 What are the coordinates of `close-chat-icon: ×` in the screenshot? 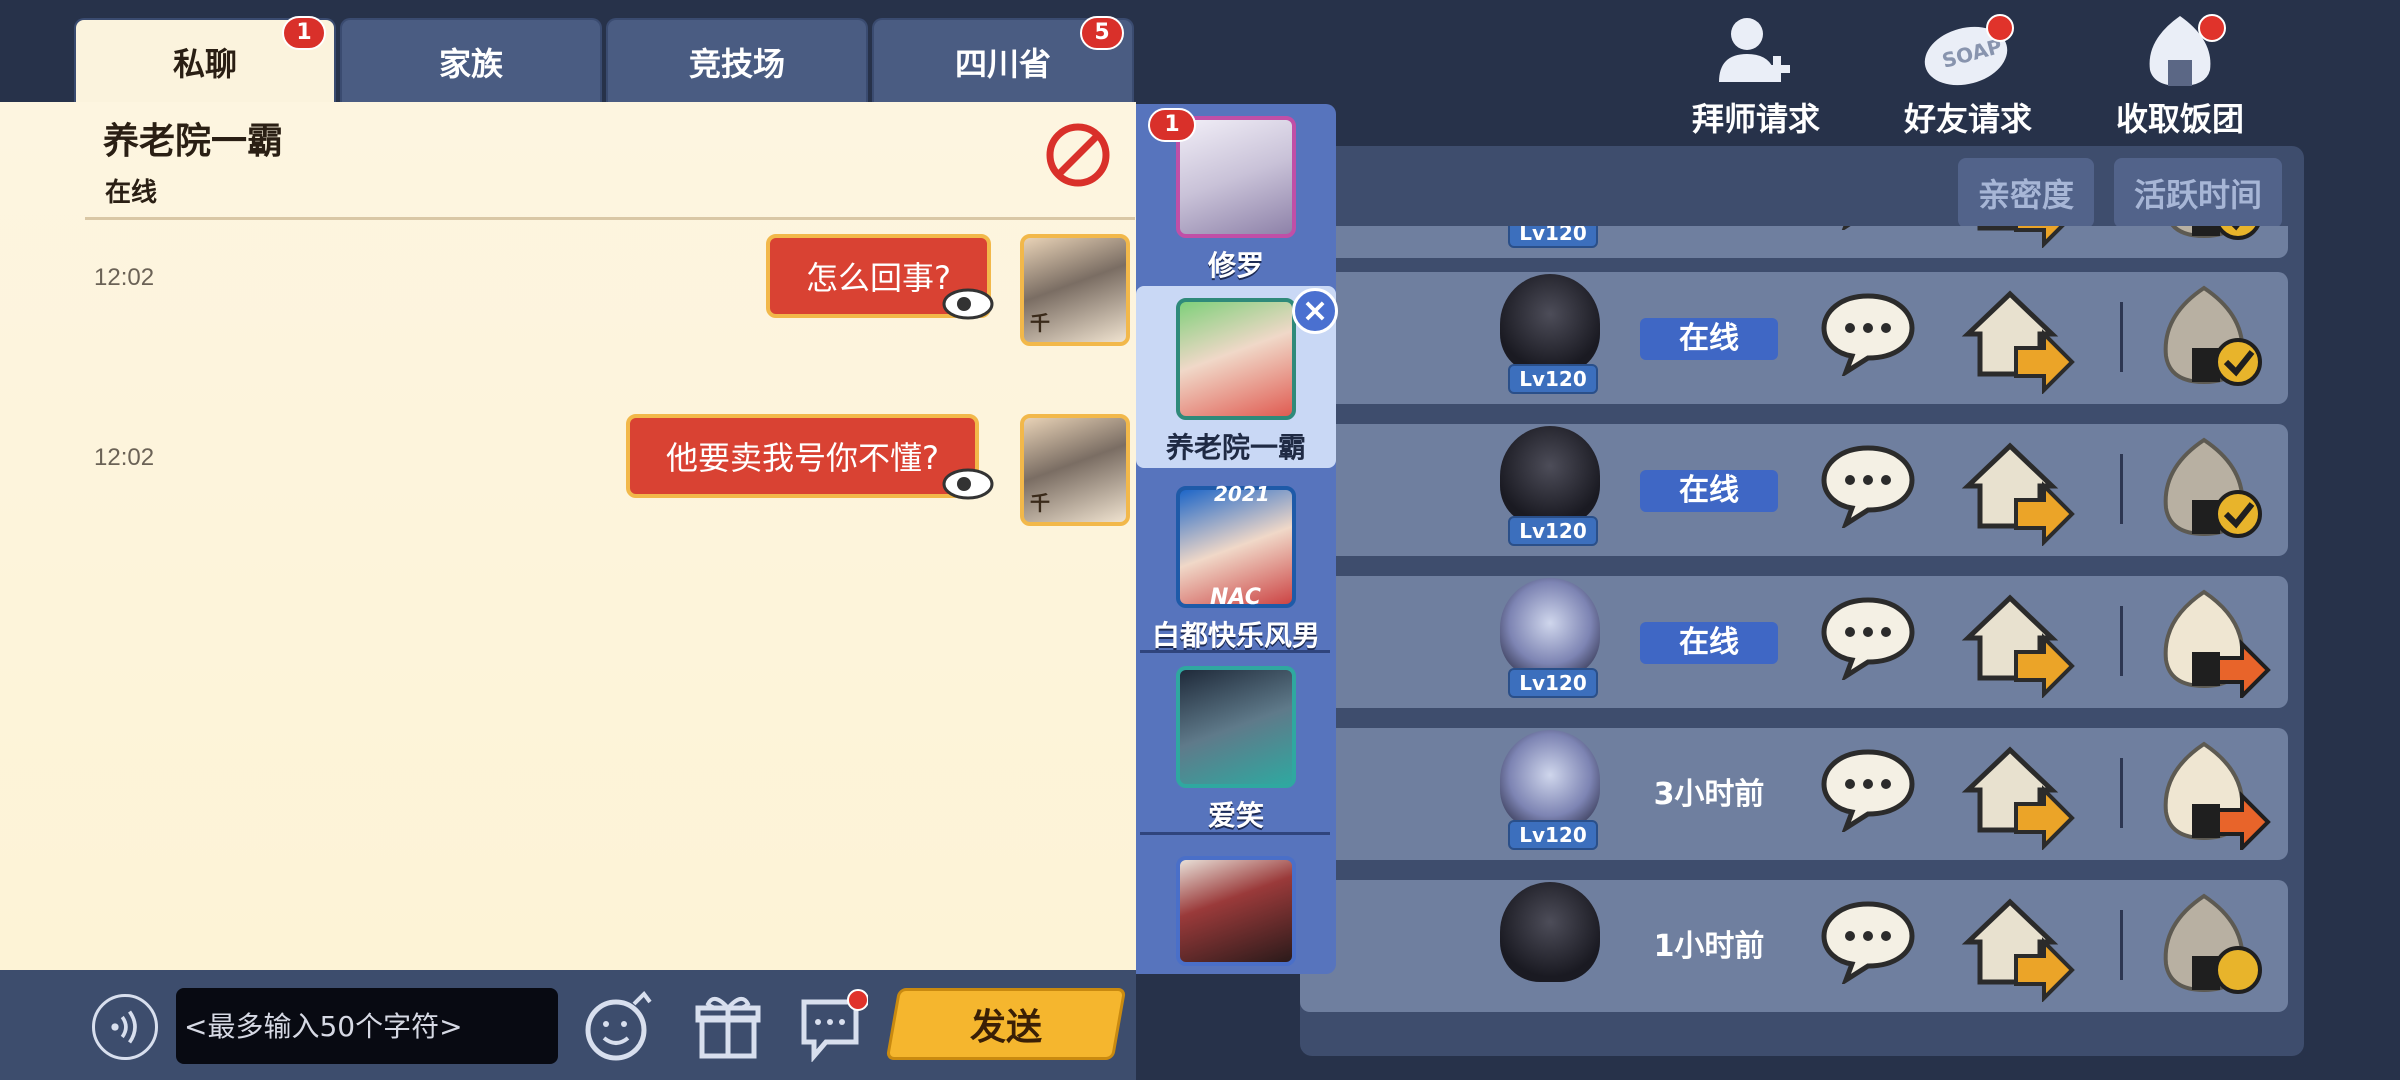 It's located at (1315, 311).